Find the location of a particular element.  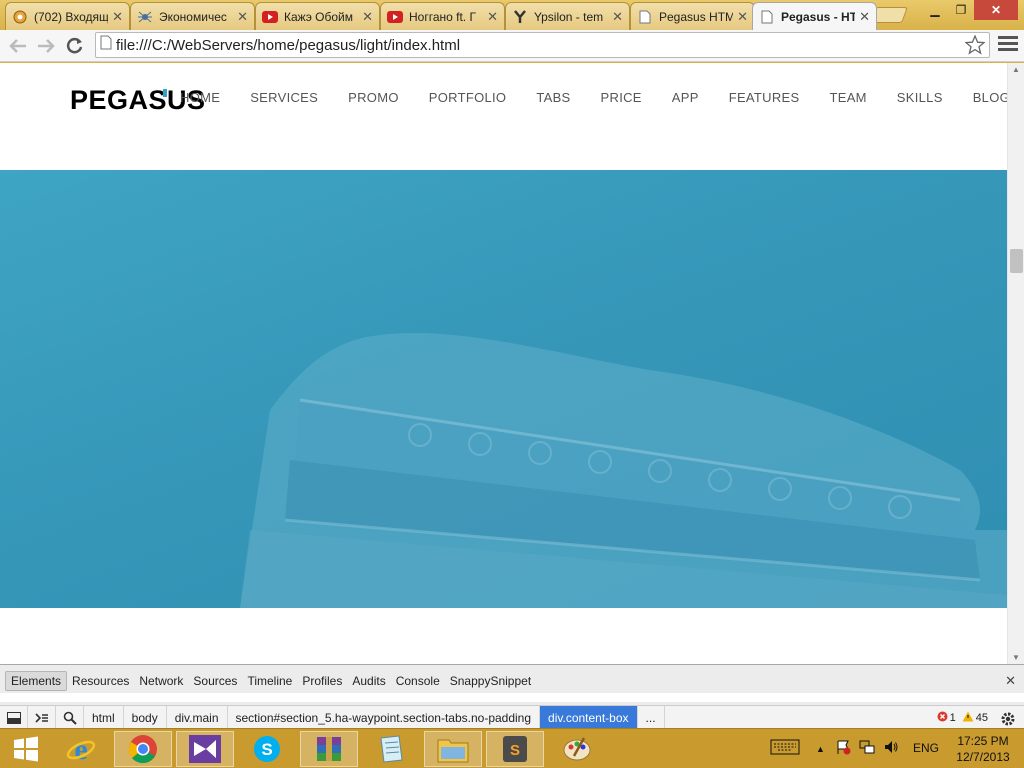

breadcrumb-item: div.main is located at coordinates (197, 717).